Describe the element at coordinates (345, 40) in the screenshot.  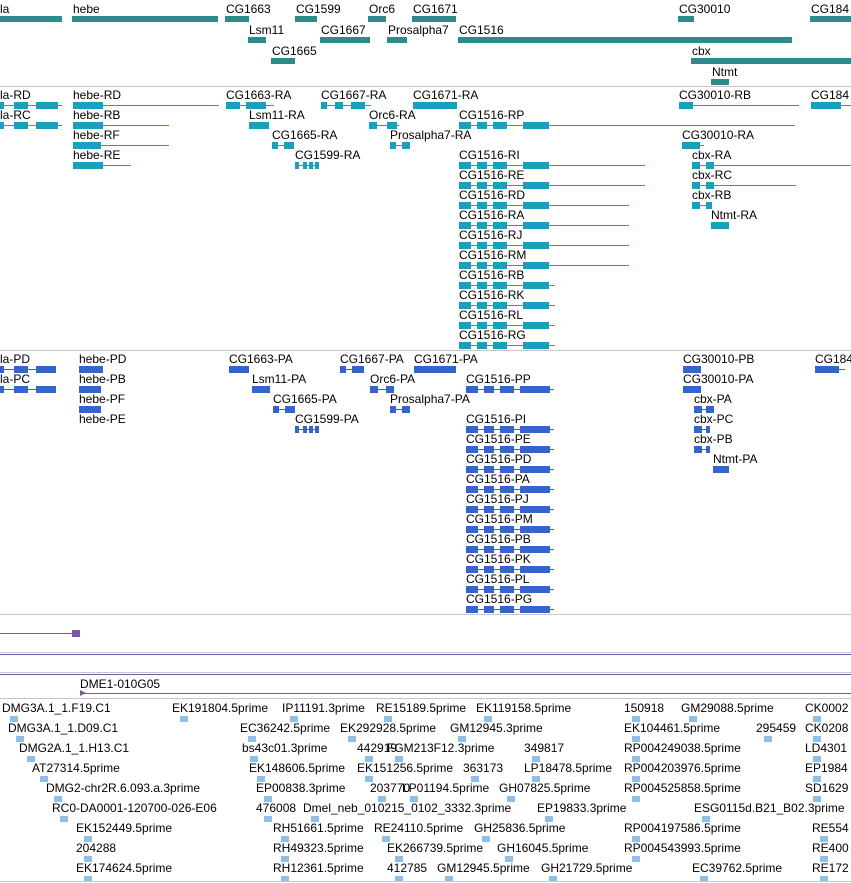
I see `gene-cg1667` at that location.